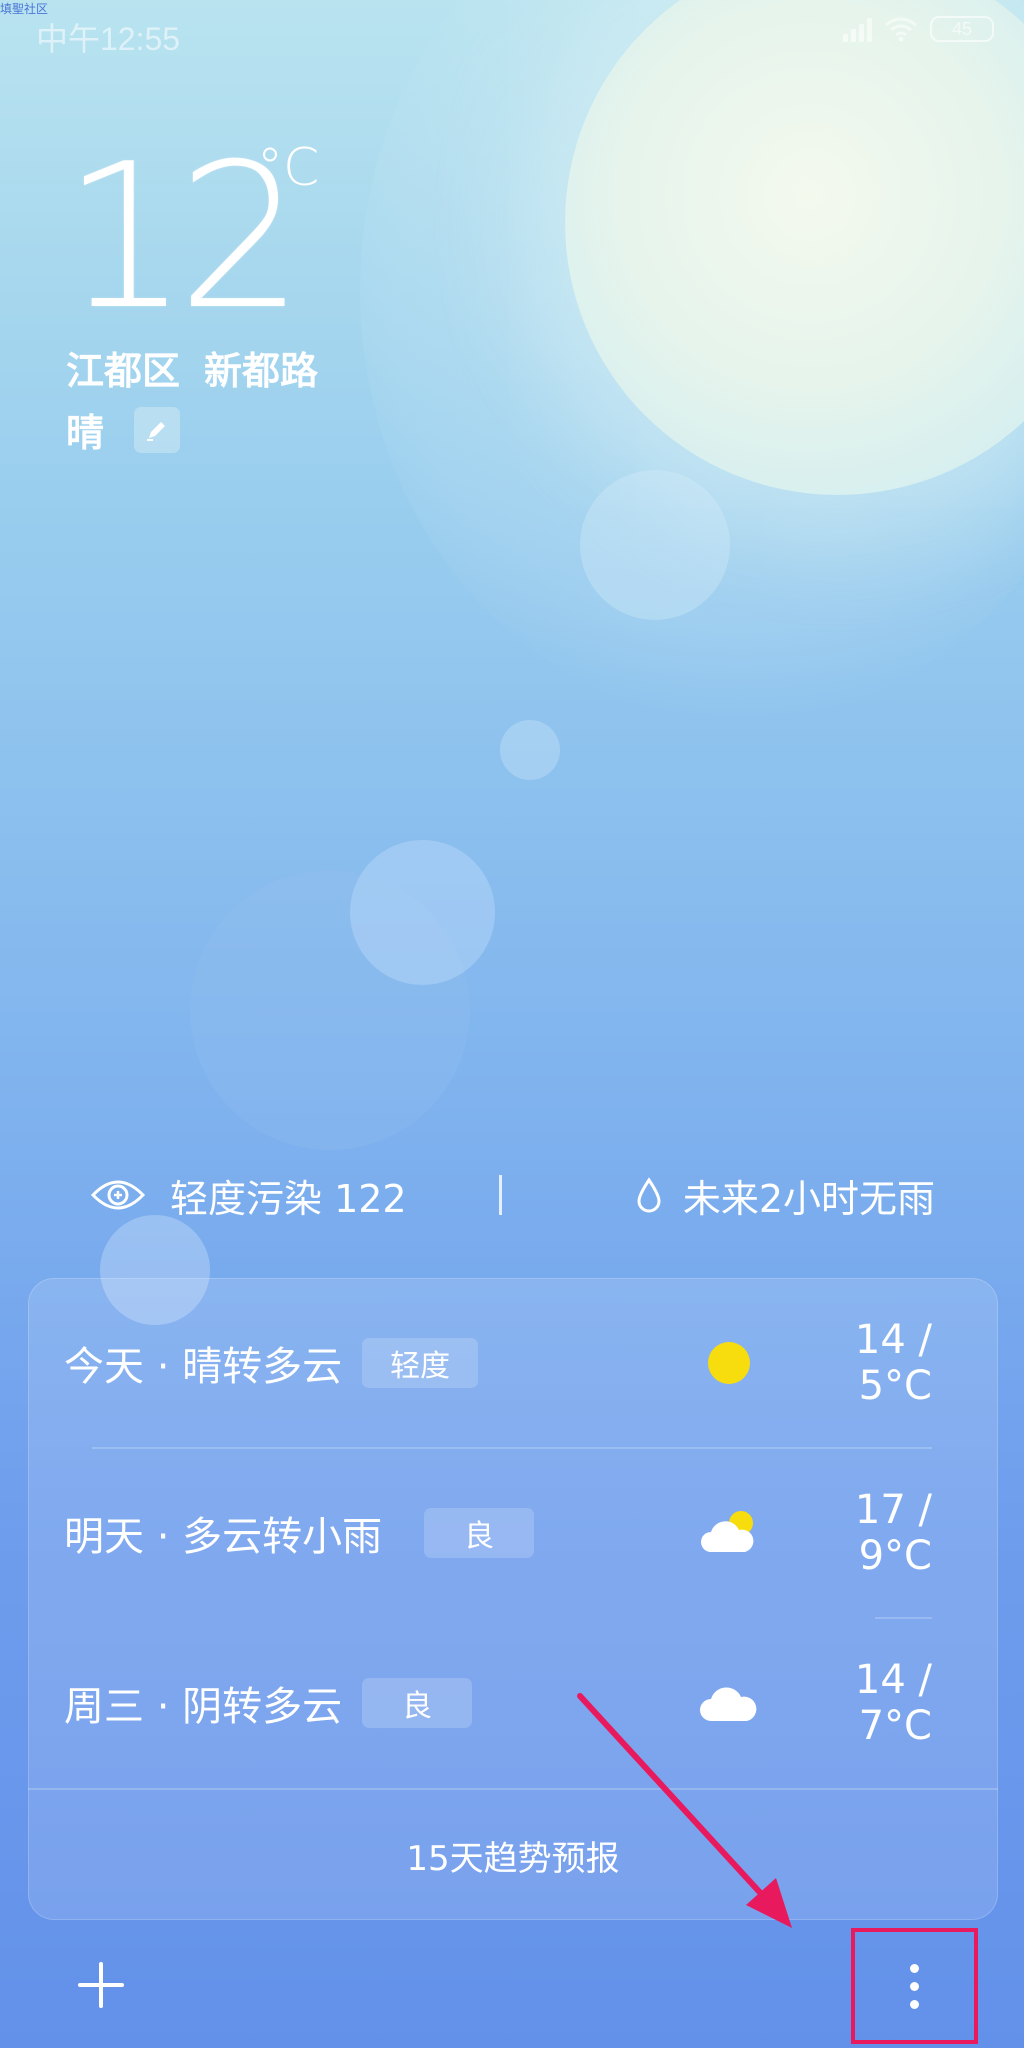  Describe the element at coordinates (729, 1363) in the screenshot. I see `sun-icon` at that location.